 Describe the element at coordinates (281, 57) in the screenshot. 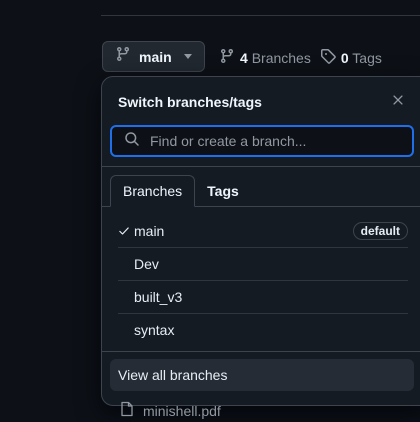

I see `branches-label: Branches` at that location.